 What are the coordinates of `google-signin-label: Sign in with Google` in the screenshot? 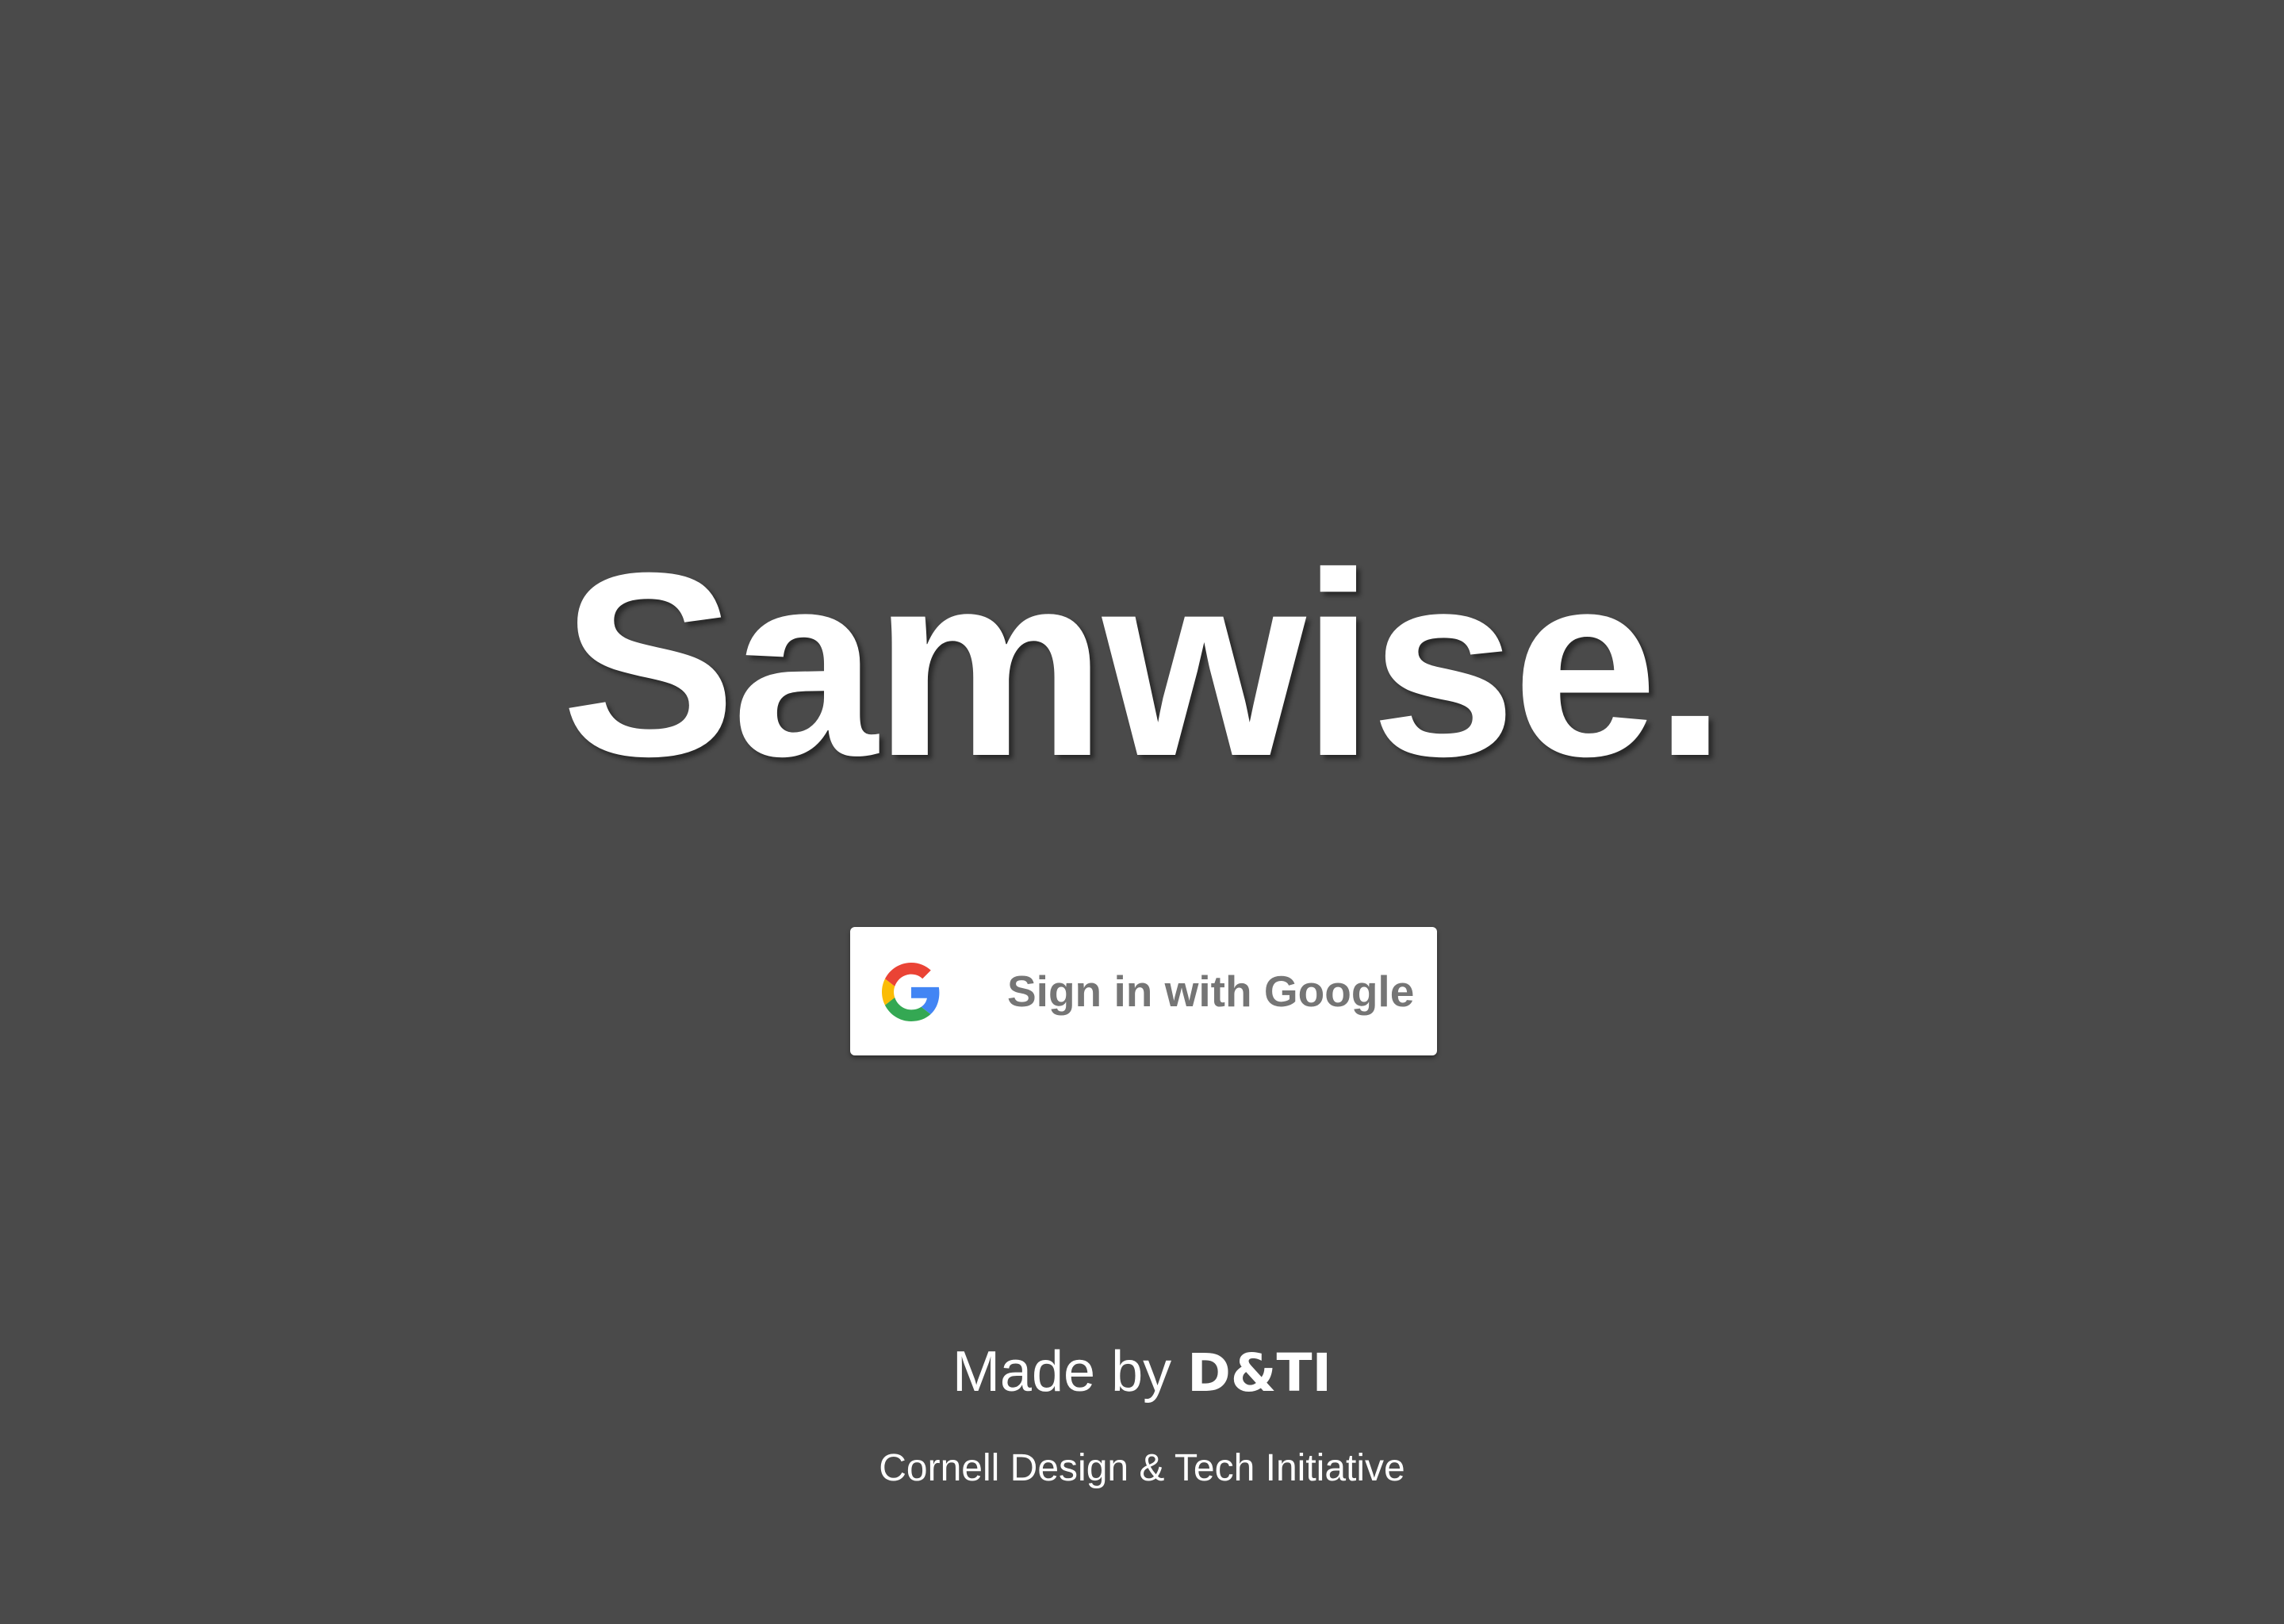 It's located at (1211, 991).